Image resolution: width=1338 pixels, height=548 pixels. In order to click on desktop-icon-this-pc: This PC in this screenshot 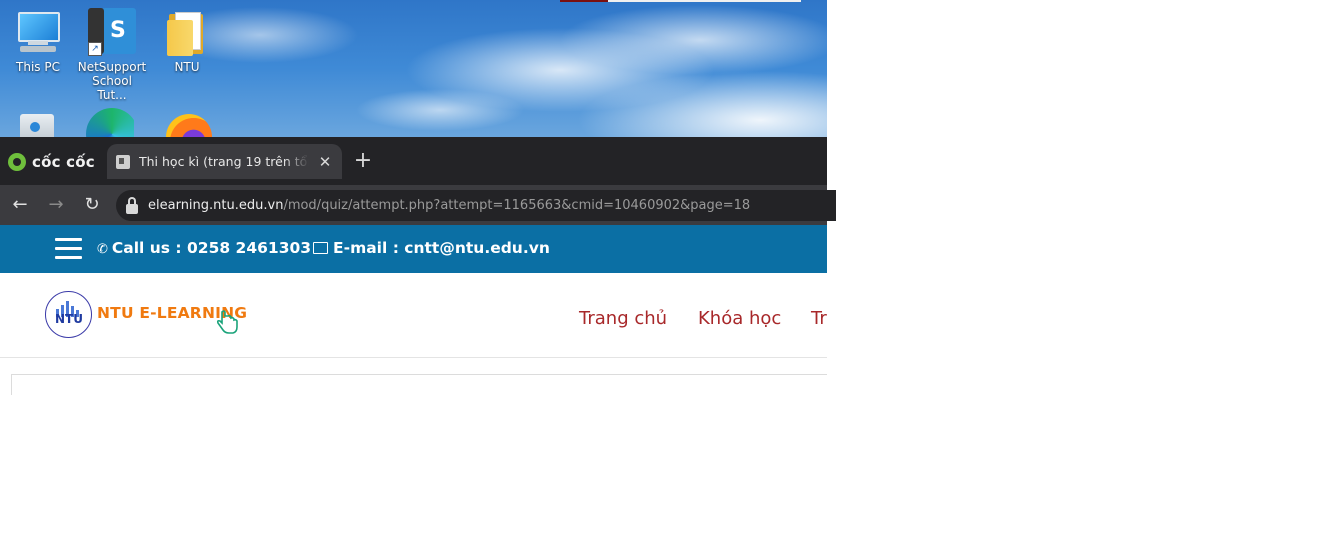, I will do `click(38, 41)`.